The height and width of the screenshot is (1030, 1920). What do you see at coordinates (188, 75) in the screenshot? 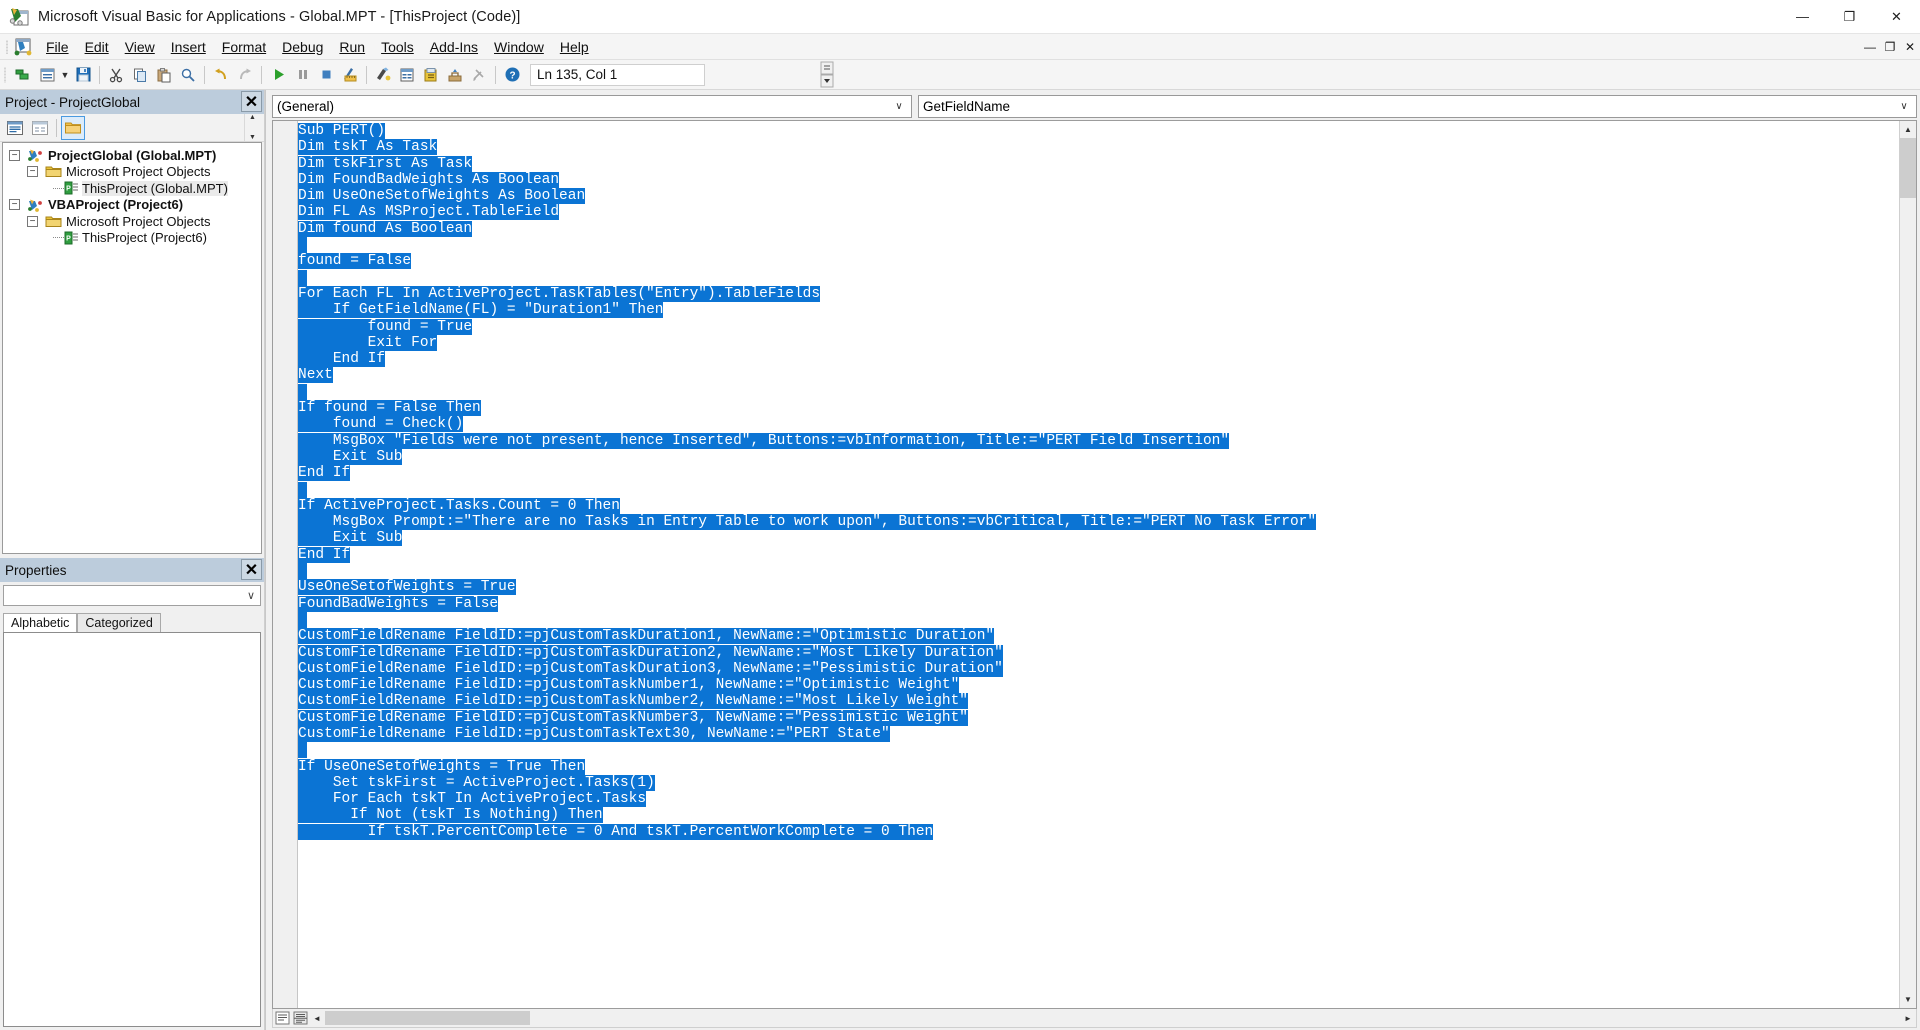
I see `find-icon` at bounding box center [188, 75].